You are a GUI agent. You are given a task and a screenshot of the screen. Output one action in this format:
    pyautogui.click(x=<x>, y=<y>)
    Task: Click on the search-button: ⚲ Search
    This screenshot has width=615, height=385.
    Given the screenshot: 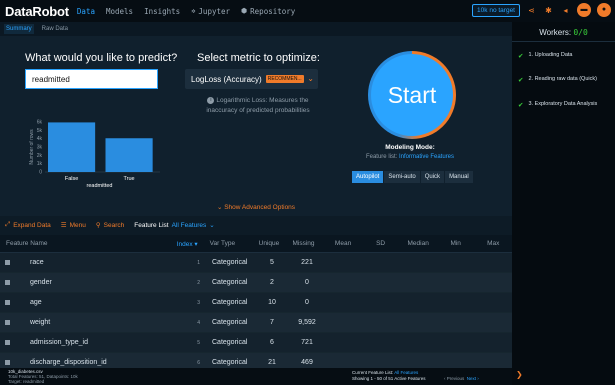 What is the action you would take?
    pyautogui.click(x=109, y=225)
    